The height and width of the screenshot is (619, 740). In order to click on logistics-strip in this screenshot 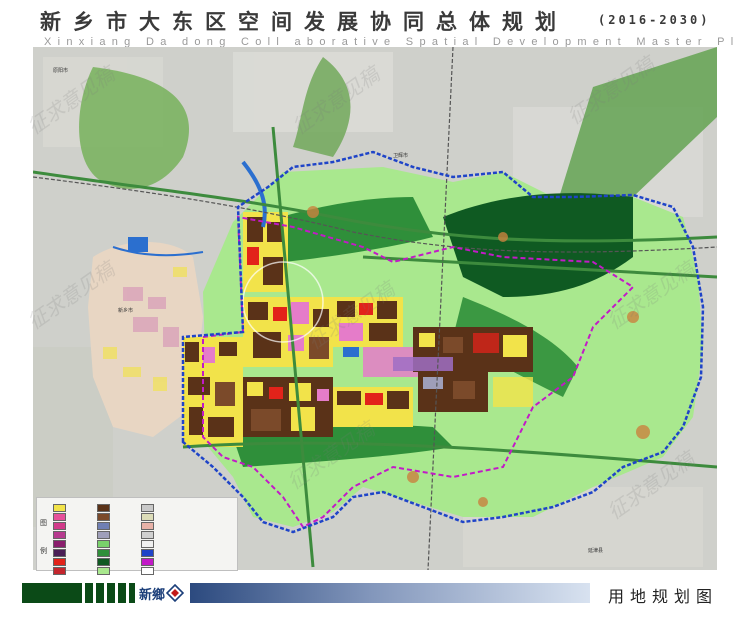, I will do `click(423, 364)`.